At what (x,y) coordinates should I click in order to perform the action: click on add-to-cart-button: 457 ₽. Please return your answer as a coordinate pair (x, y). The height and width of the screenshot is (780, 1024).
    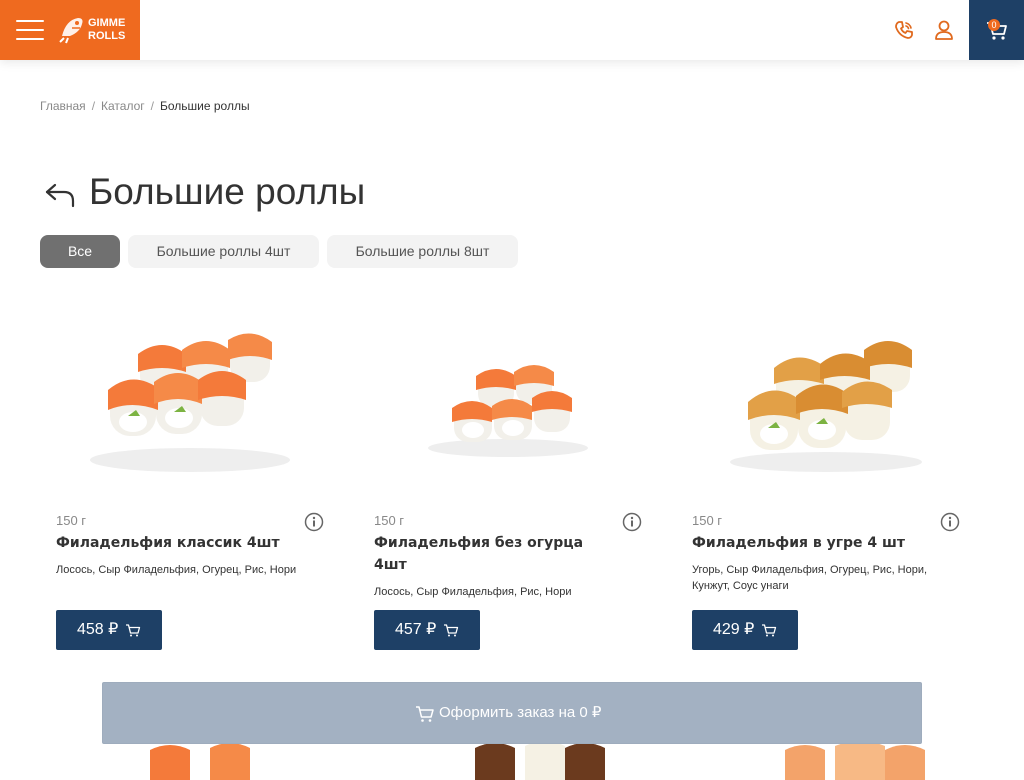
    Looking at the image, I should click on (427, 630).